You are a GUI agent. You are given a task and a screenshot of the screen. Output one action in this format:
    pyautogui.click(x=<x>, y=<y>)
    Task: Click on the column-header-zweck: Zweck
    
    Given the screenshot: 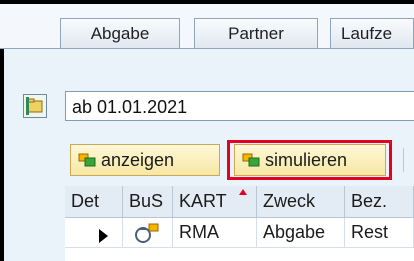 What is the action you would take?
    pyautogui.click(x=301, y=202)
    